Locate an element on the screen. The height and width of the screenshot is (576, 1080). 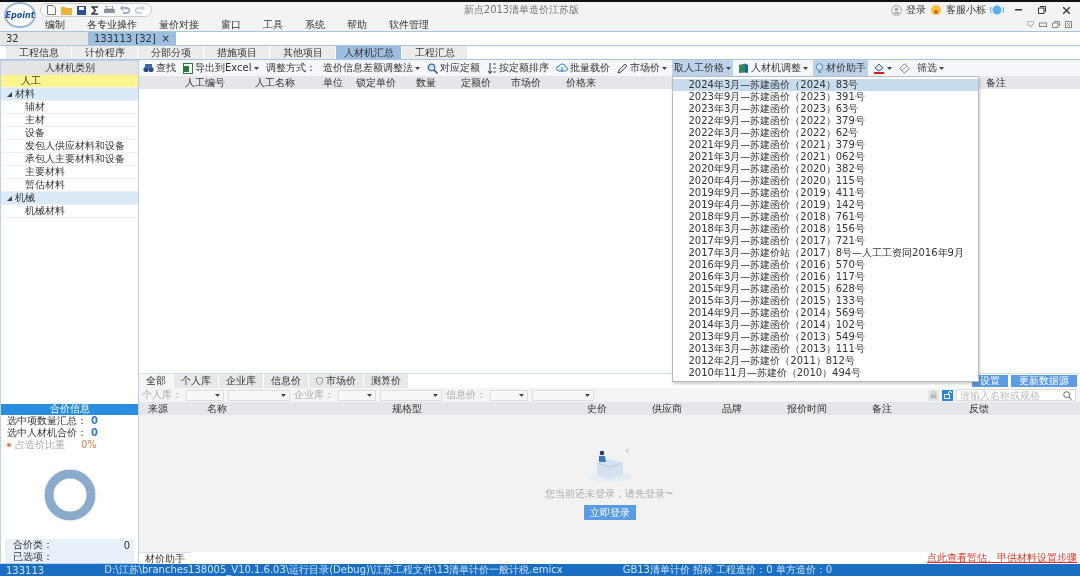
close-doc-icon is located at coordinates (1068, 24).